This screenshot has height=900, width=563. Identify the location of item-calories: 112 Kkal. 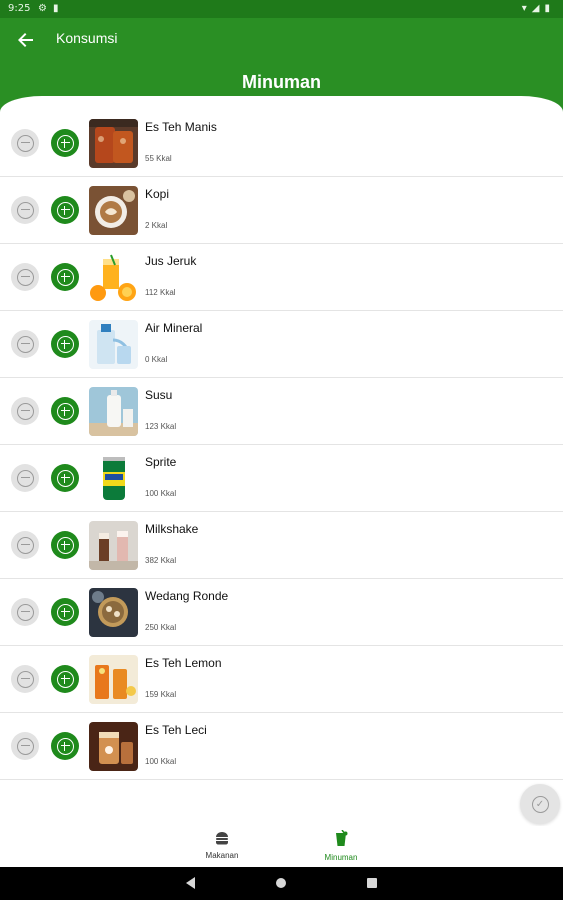
(160, 292).